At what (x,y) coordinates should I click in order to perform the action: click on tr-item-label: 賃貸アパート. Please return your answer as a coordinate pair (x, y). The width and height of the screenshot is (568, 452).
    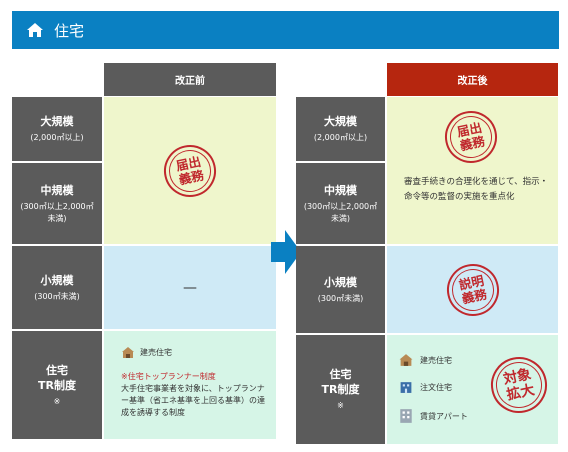
    Looking at the image, I should click on (444, 416).